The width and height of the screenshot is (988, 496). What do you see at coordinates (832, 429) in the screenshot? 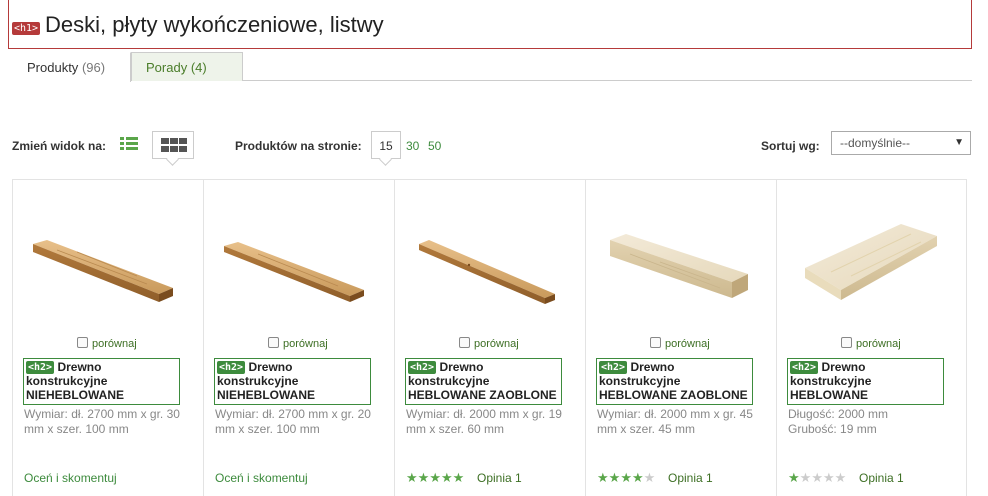
I see `description-line: Grubość: 19 mm` at bounding box center [832, 429].